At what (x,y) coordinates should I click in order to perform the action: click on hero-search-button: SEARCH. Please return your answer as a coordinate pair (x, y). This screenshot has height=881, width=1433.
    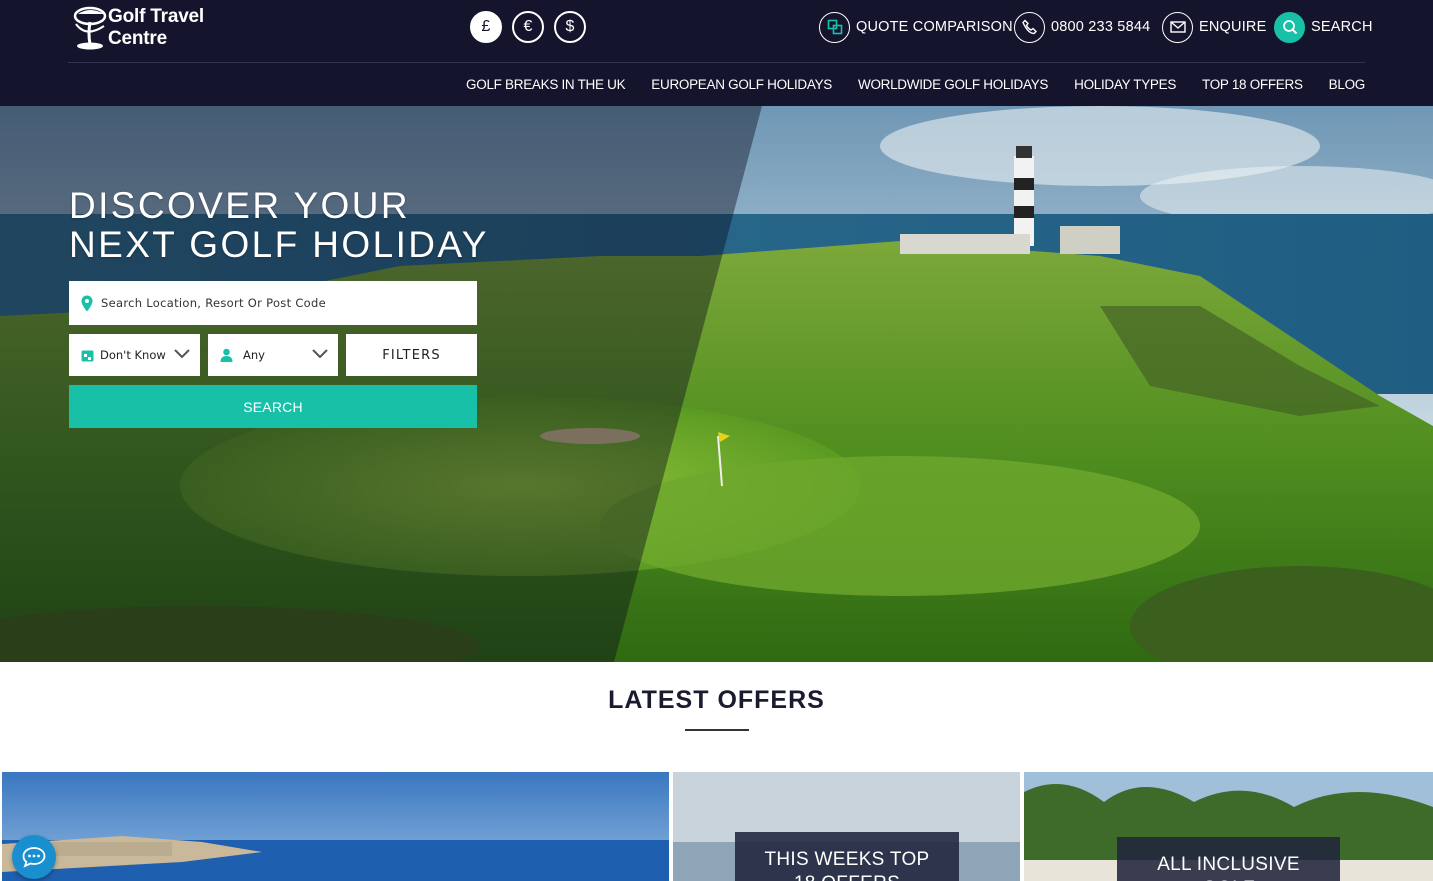
    Looking at the image, I should click on (273, 406).